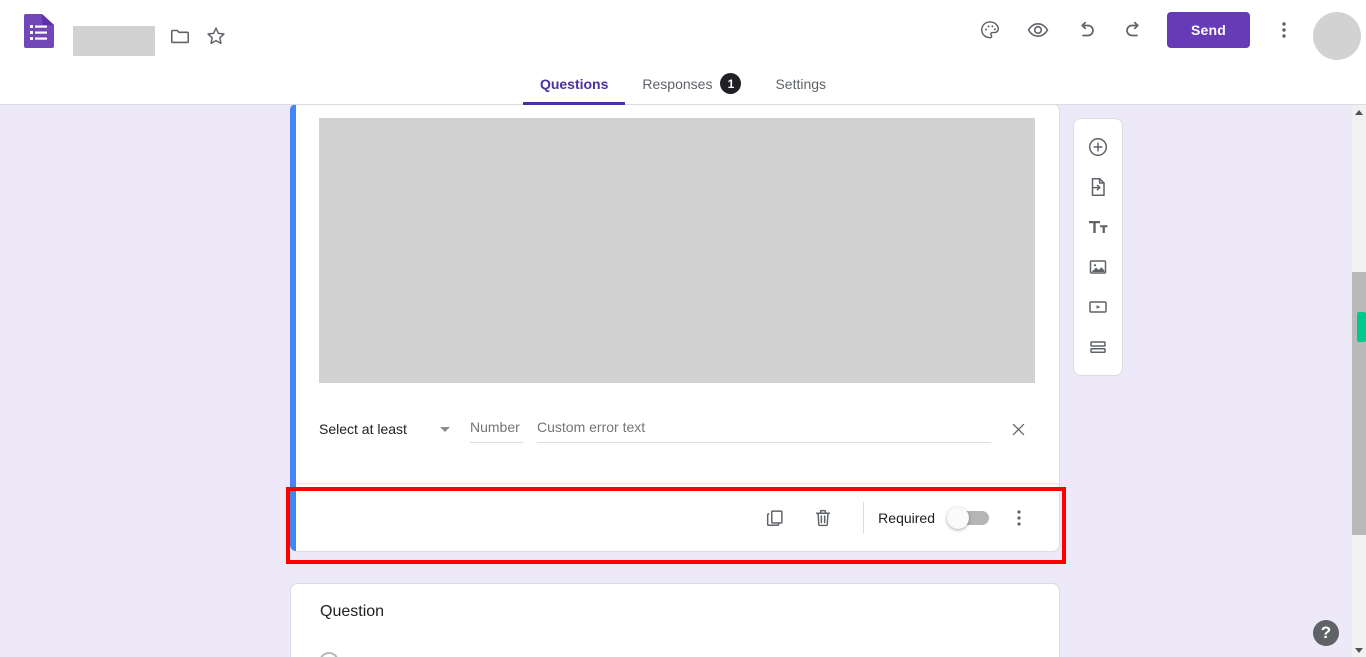  Describe the element at coordinates (114, 41) in the screenshot. I see `form-title-input` at that location.